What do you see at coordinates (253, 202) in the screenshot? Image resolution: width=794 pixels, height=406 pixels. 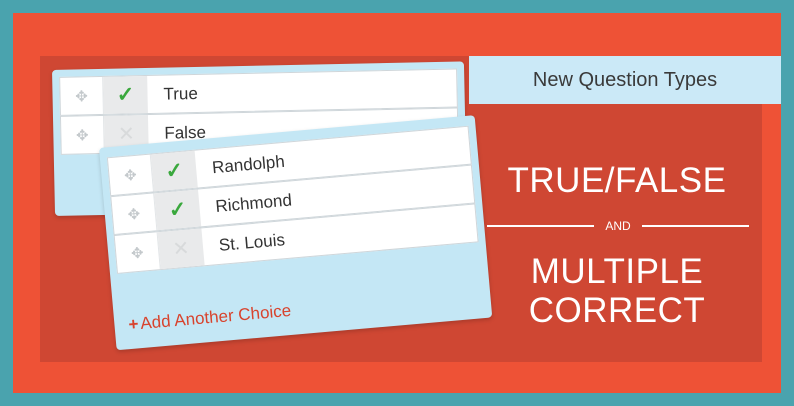 I see `choice-label: Richmond` at bounding box center [253, 202].